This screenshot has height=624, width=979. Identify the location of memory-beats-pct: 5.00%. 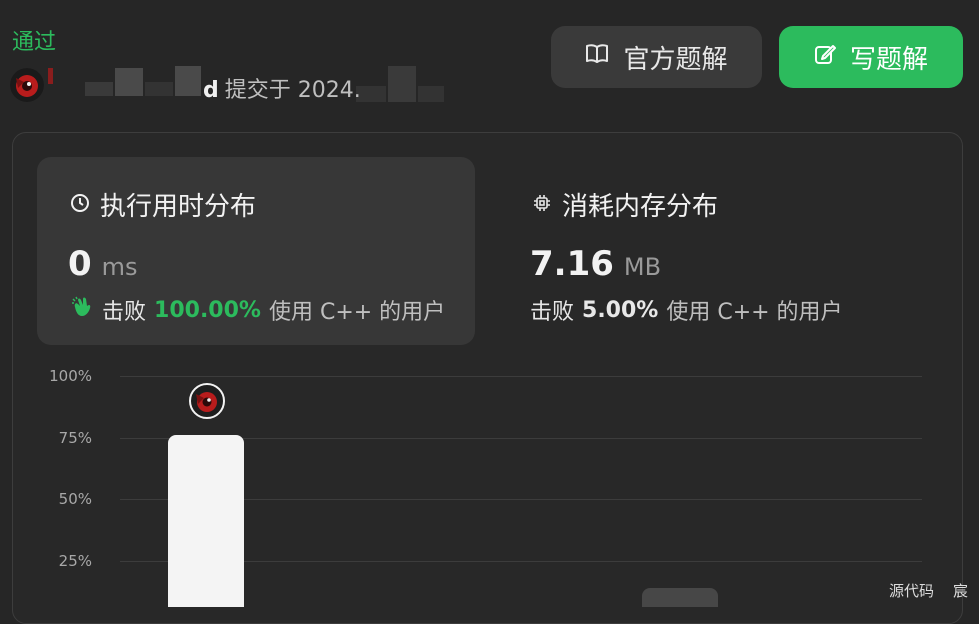
(620, 310).